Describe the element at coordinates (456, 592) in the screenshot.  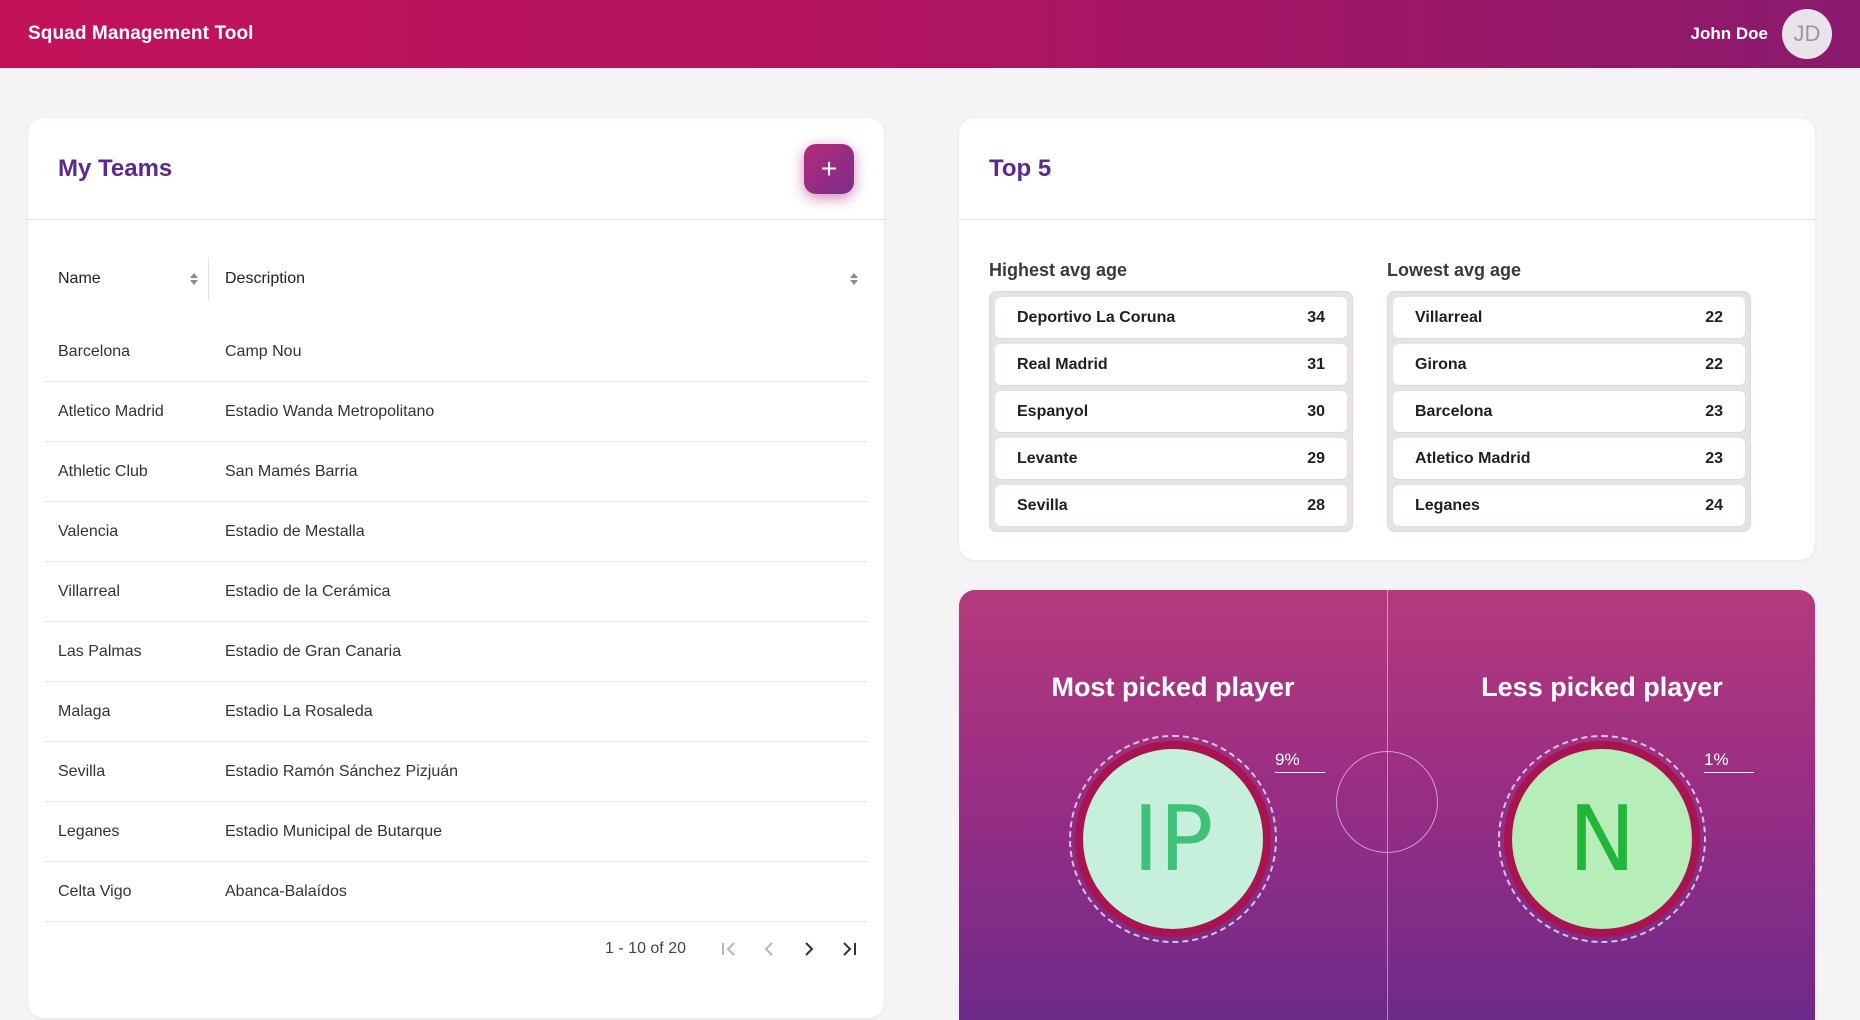
I see `table-row: Villarreal Estadio de la Cerámica` at that location.